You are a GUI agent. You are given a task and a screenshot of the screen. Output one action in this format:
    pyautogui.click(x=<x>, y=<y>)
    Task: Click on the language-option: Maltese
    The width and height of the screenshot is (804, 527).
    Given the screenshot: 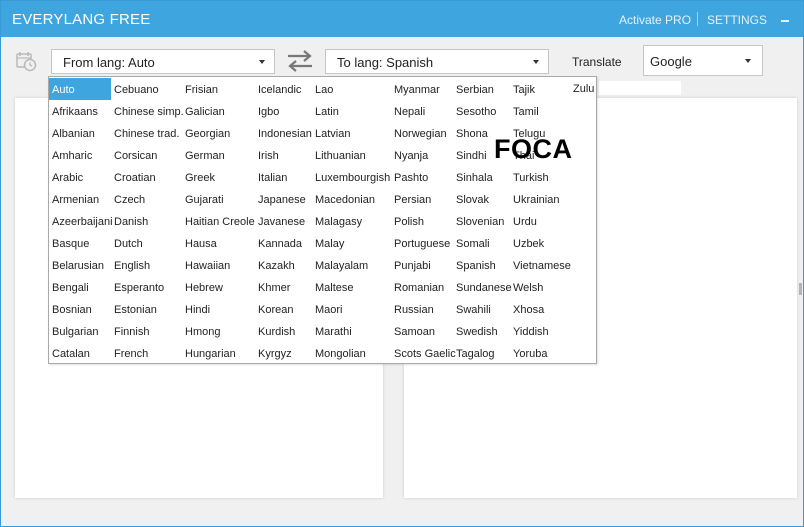 What is the action you would take?
    pyautogui.click(x=351, y=287)
    